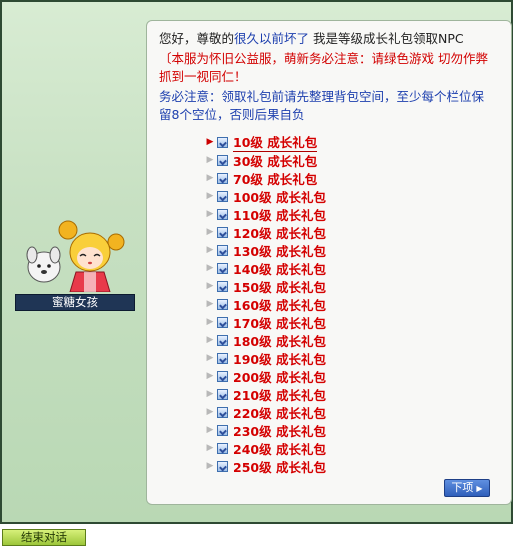 Image resolution: width=517 pixels, height=546 pixels. I want to click on gift-pack-option: ▶ 30级 成长礼包, so click(265, 160).